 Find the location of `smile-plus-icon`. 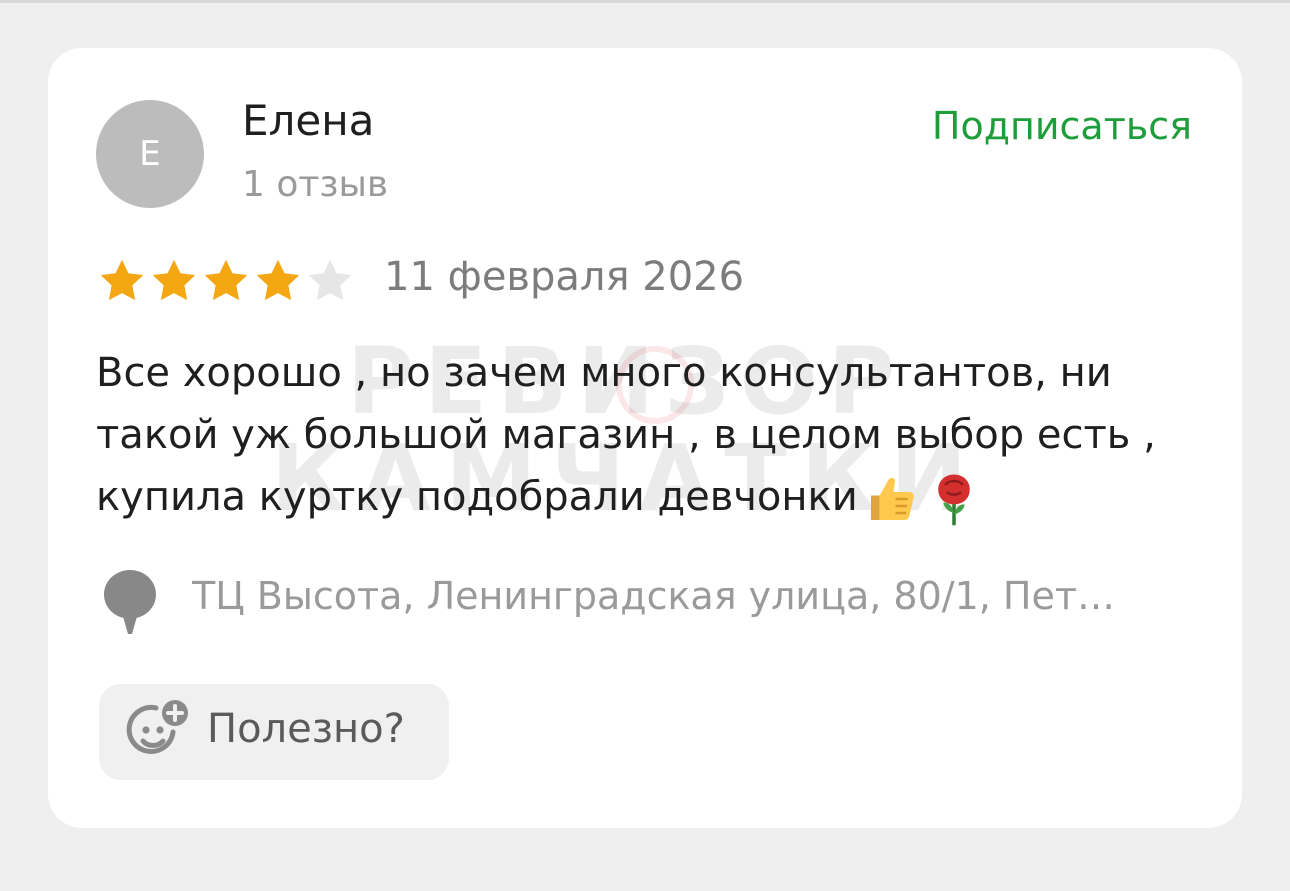

smile-plus-icon is located at coordinates (157, 727).